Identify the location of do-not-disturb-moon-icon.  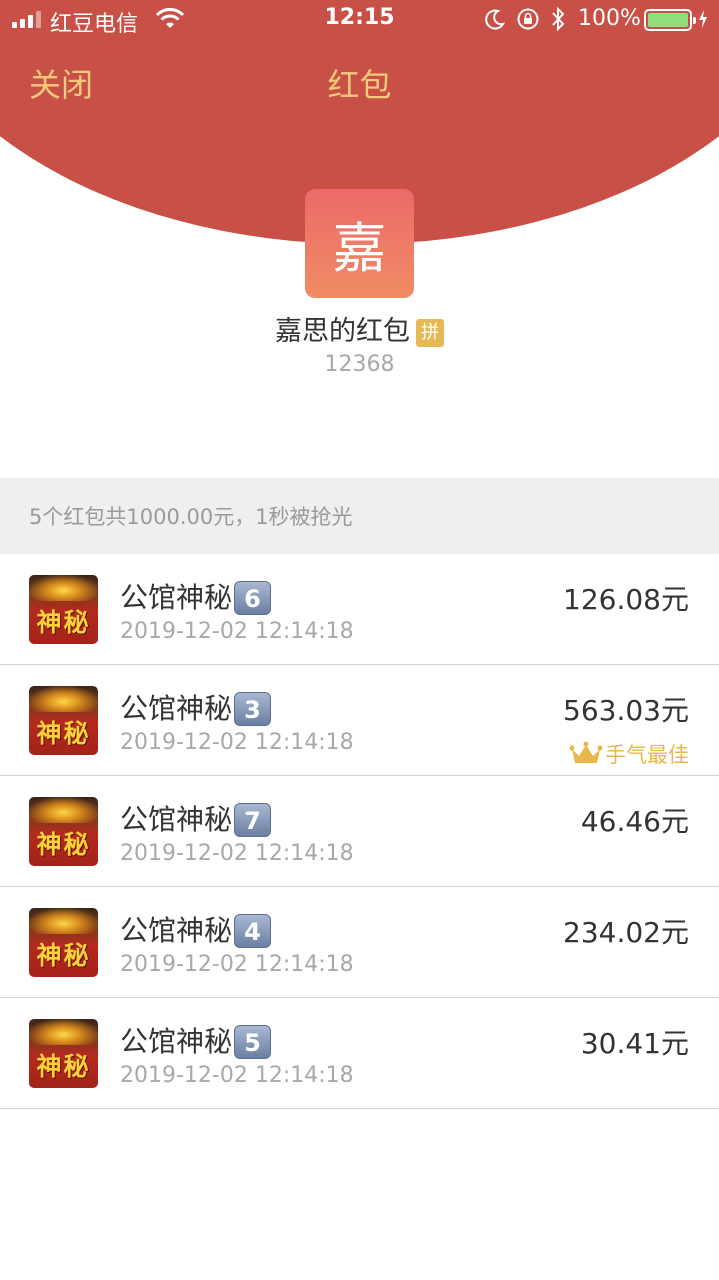
(495, 19).